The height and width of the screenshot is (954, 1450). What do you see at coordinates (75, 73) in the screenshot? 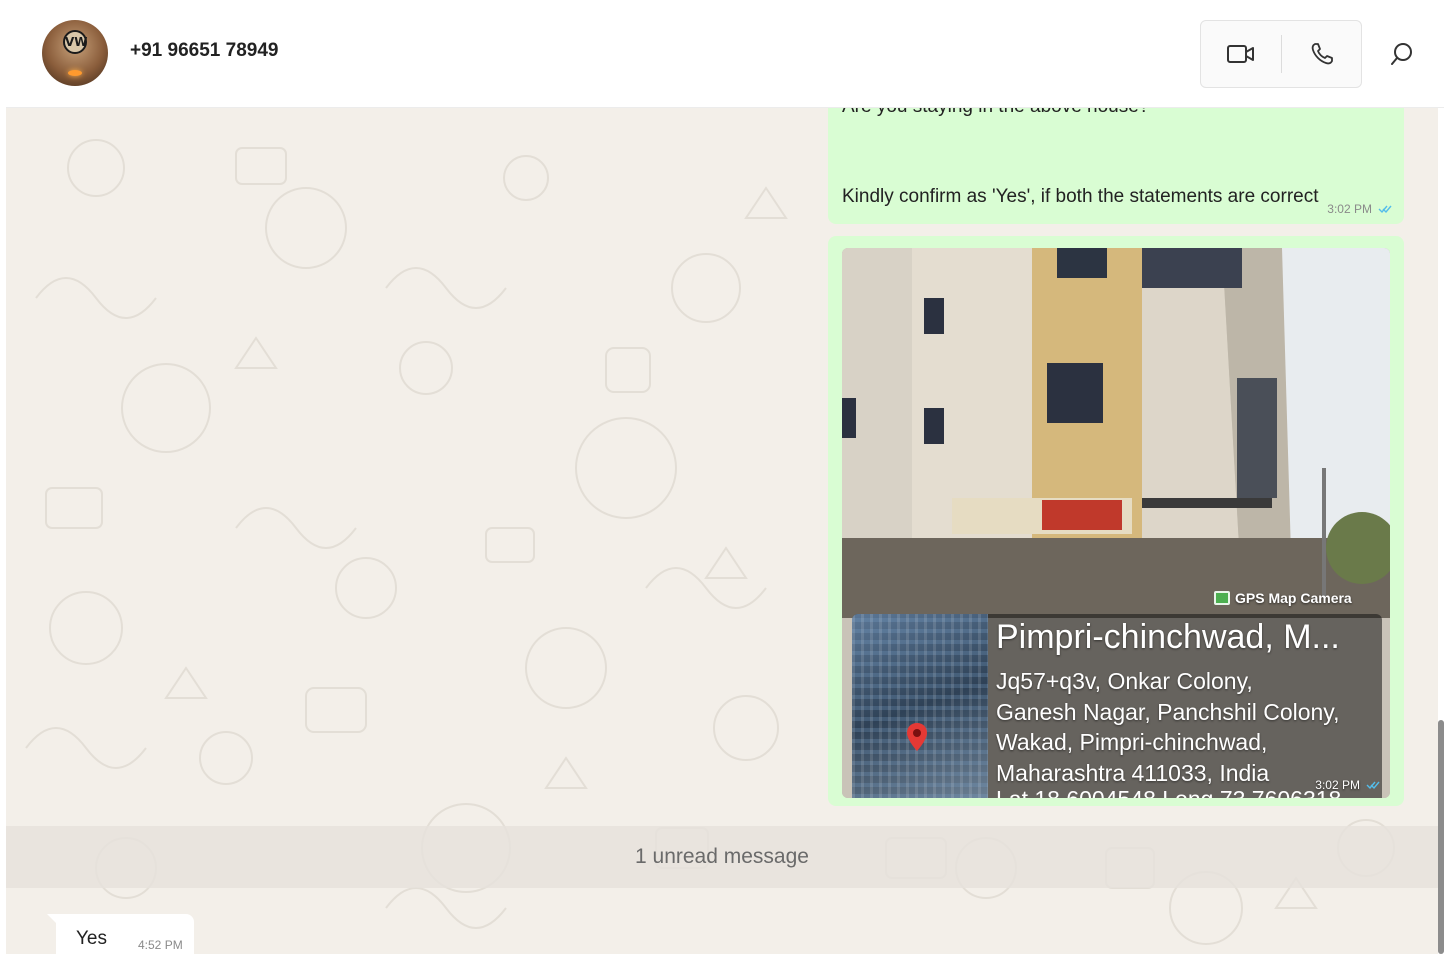
I see `avatar-glow` at bounding box center [75, 73].